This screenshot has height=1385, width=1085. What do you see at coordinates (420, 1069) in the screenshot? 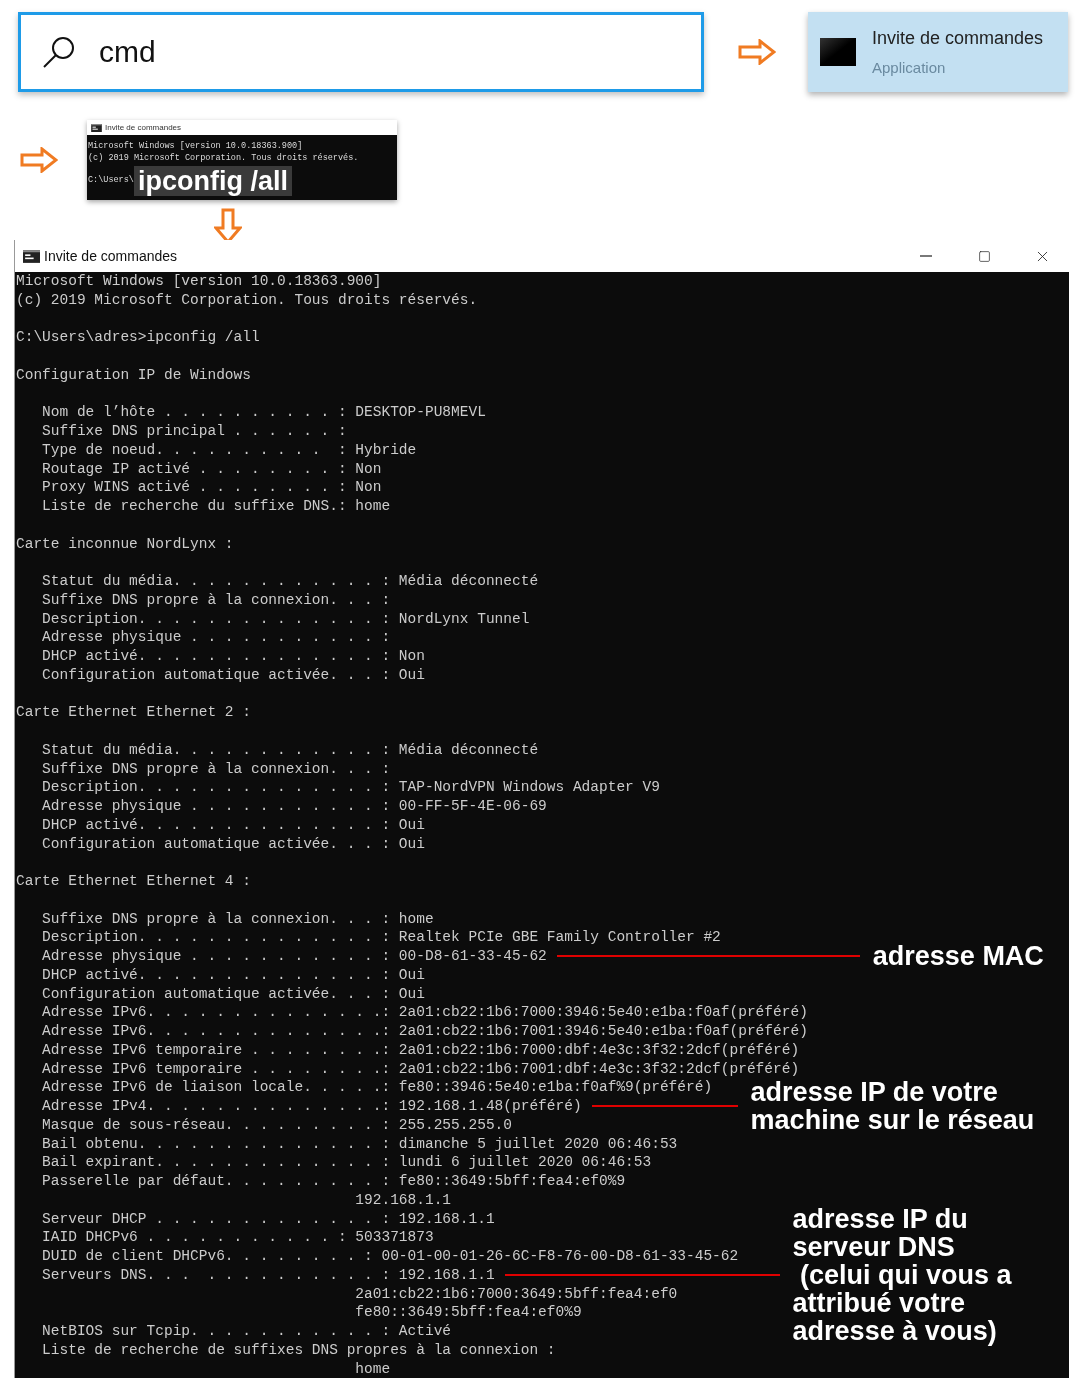
I see `console-line: Adresse IPv6 temporaire . . . . . . . .: 2a01:cb22:1b6:7001:dbf:4e3c:3f32:2dcf(préféré)` at bounding box center [420, 1069].